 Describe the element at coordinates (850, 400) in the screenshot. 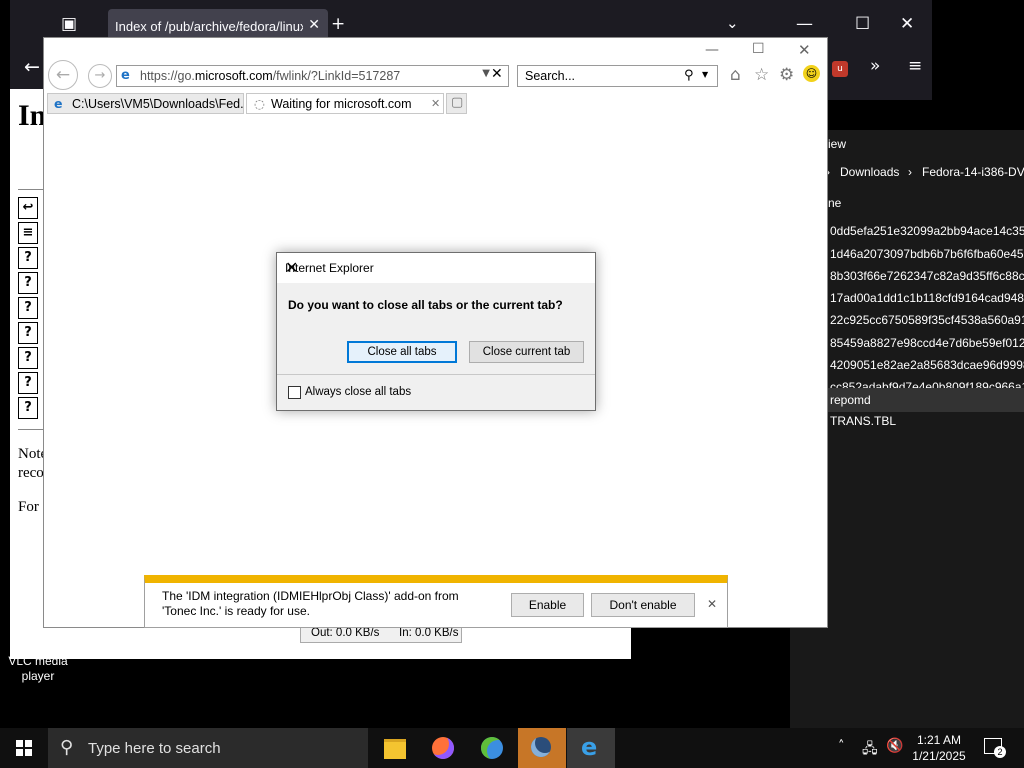

I see `list-item: repomd` at that location.